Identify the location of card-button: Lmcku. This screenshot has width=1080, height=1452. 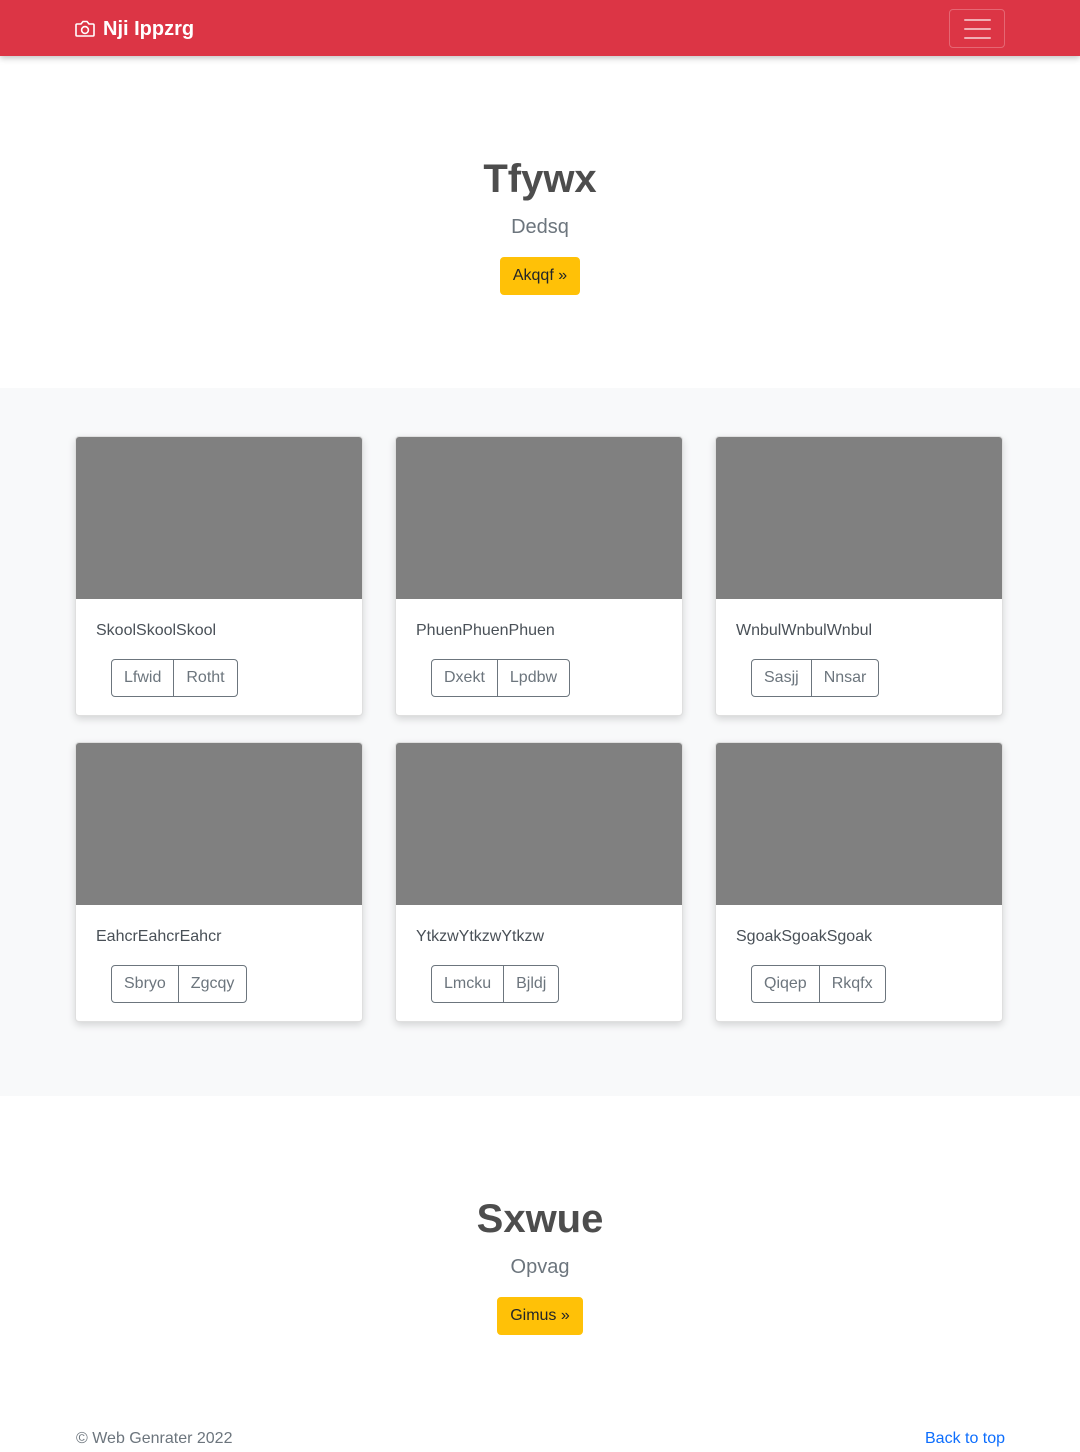
(468, 984).